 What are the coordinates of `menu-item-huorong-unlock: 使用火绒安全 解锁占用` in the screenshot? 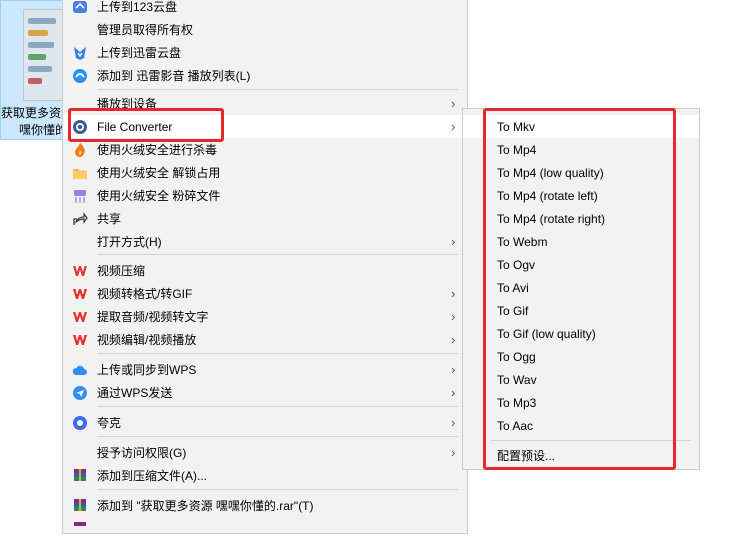 It's located at (265, 172).